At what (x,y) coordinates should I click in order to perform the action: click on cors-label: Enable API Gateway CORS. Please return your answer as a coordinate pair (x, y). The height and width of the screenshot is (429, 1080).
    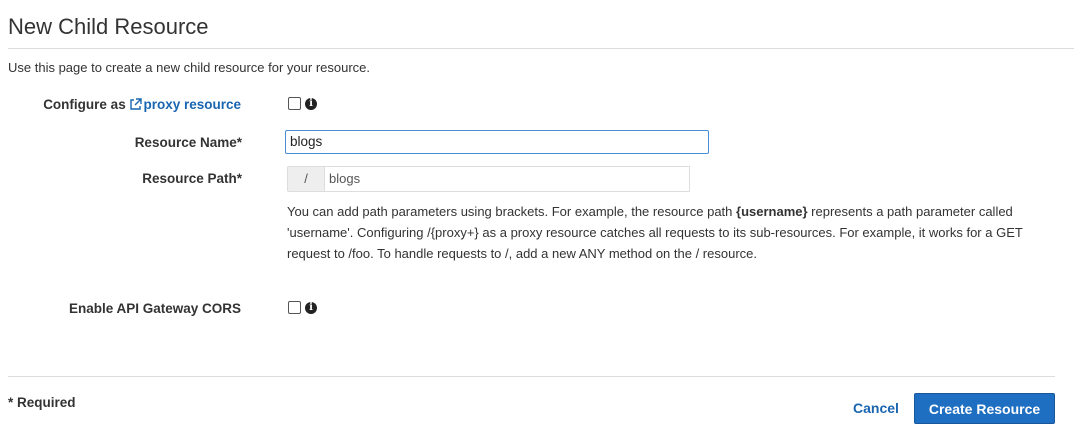
    Looking at the image, I should click on (154, 308).